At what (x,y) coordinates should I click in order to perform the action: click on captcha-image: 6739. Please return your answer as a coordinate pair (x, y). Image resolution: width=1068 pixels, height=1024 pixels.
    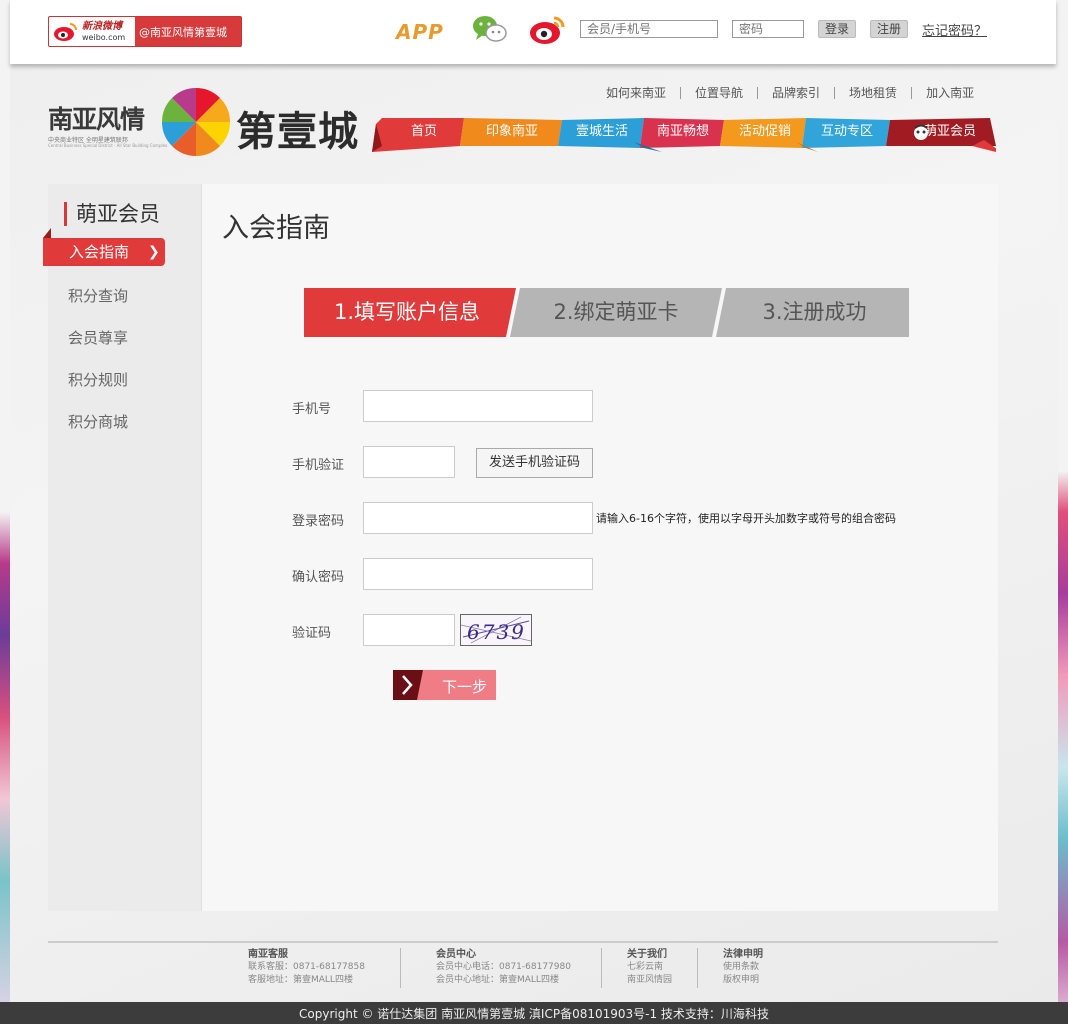
    Looking at the image, I should click on (496, 630).